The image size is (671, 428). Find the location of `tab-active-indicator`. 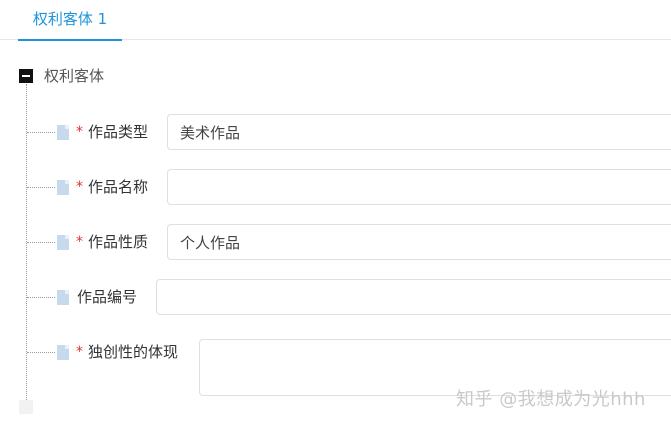

tab-active-indicator is located at coordinates (70, 40).